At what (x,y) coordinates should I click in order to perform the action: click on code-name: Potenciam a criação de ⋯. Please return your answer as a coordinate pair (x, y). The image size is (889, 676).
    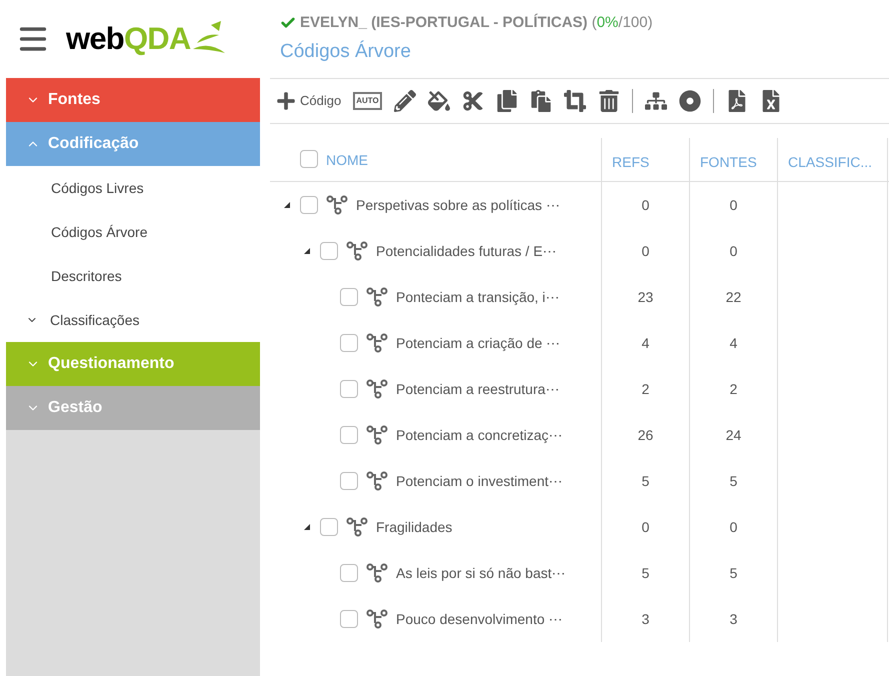
    Looking at the image, I should click on (478, 343).